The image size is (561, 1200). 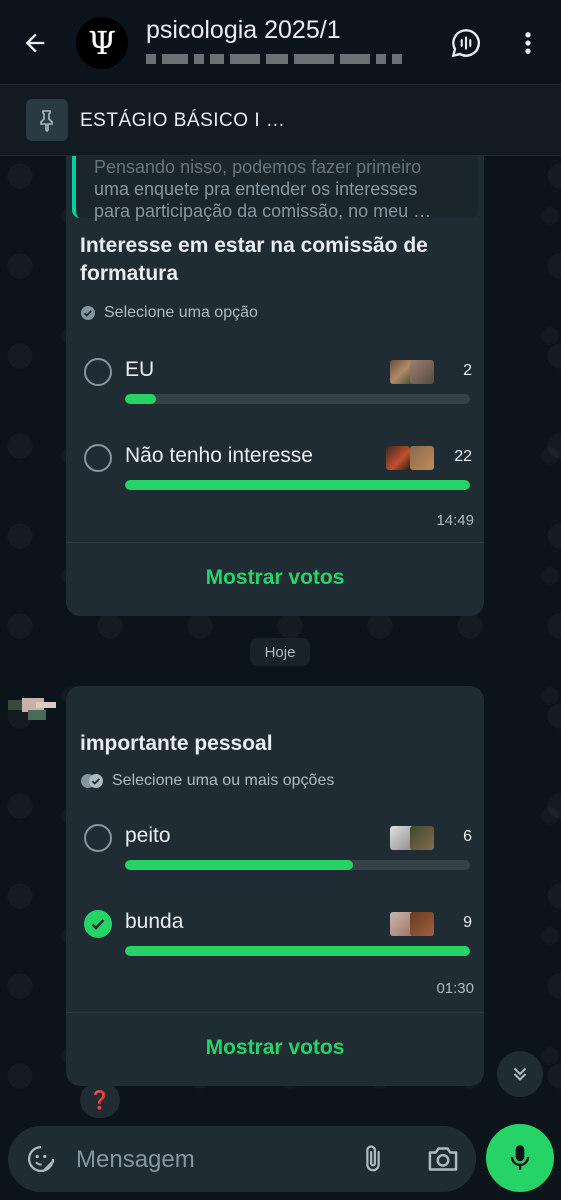 I want to click on checkmark-icon, so click(x=98, y=924).